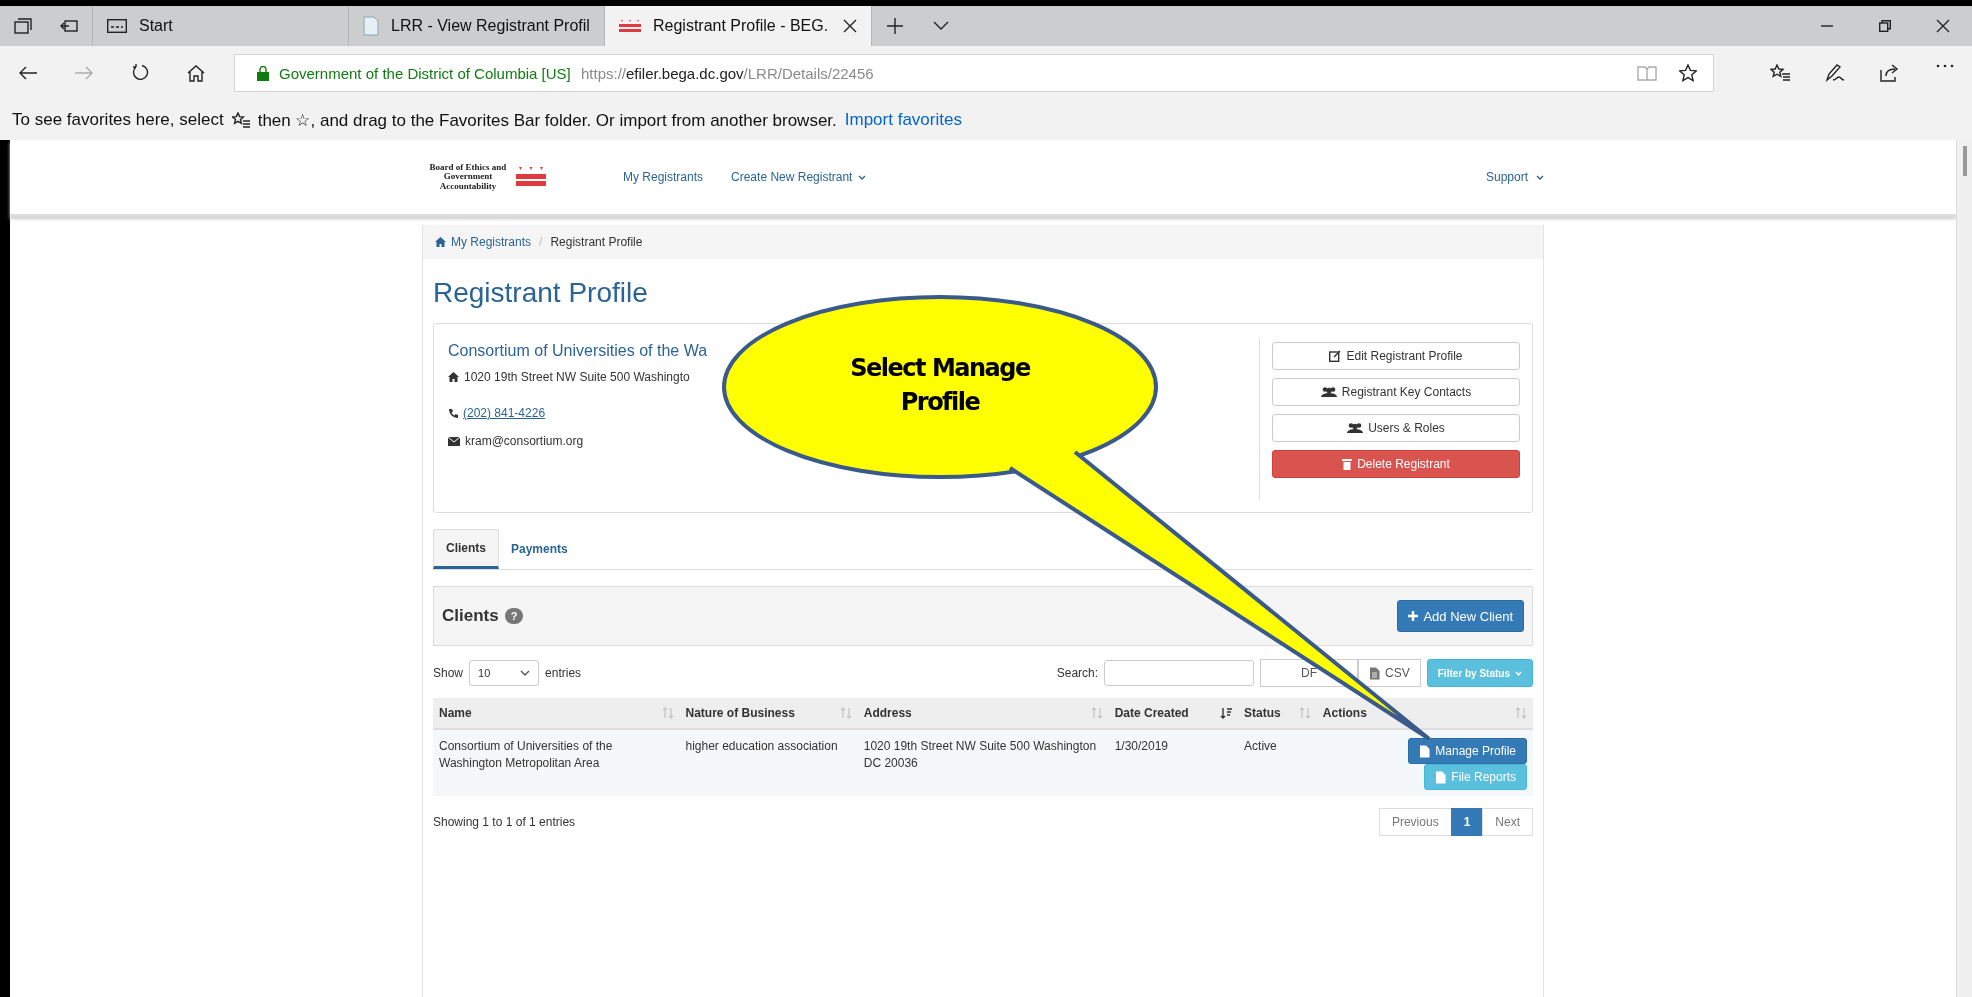  I want to click on nav-link: Create New Registrant, so click(799, 177).